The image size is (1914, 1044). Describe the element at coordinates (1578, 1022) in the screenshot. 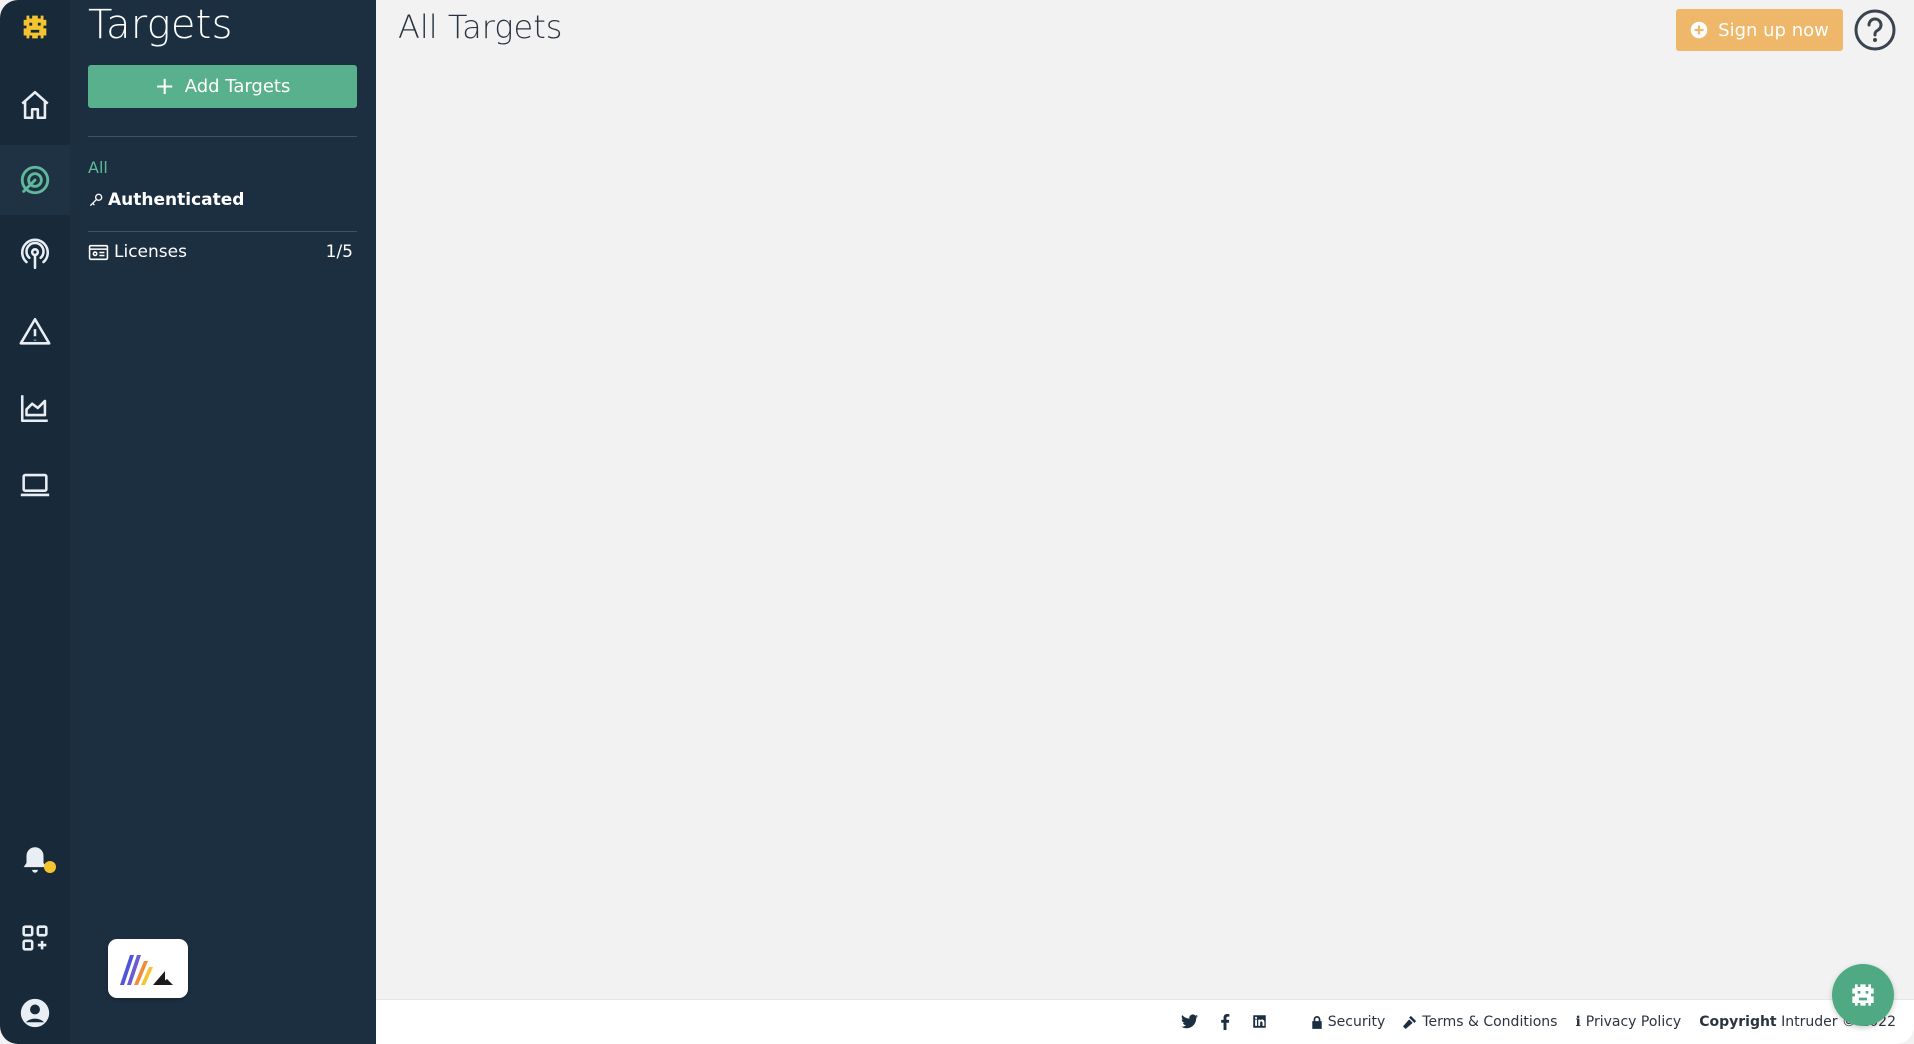

I see `info-icon: i` at that location.